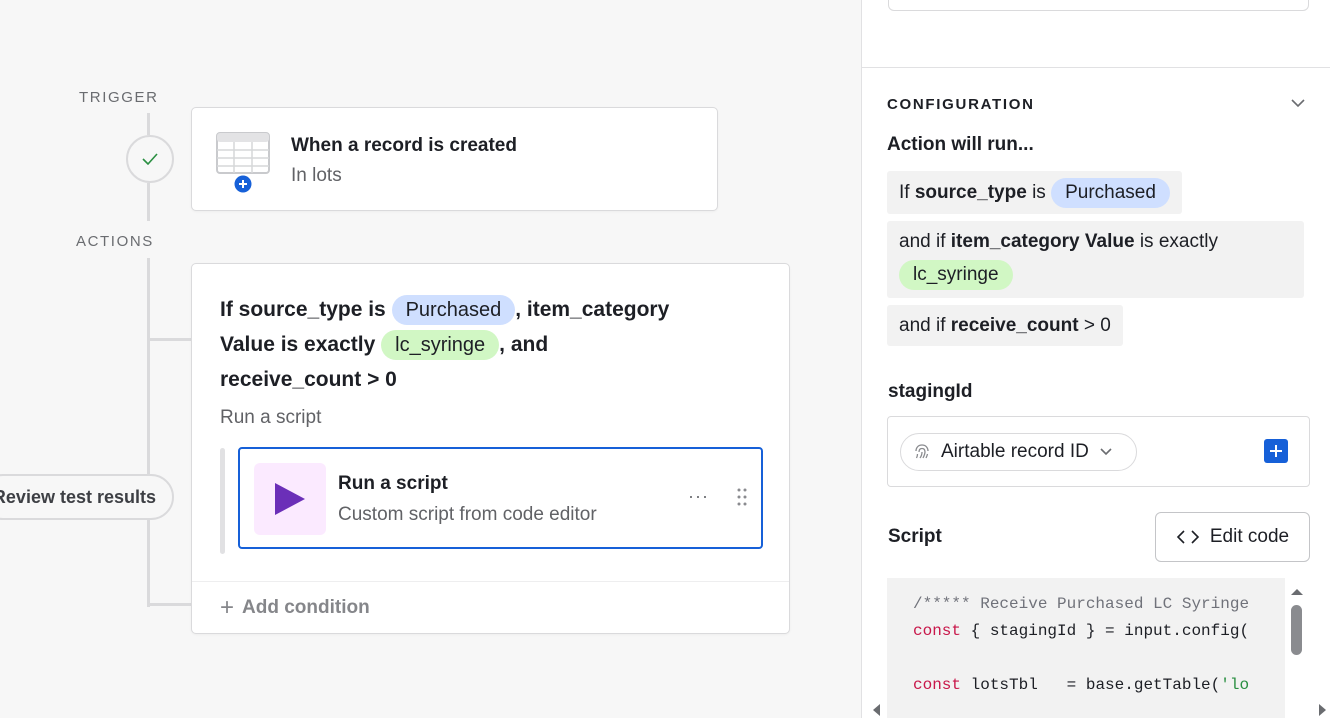 The height and width of the screenshot is (718, 1330). Describe the element at coordinates (222, 501) in the screenshot. I see `branch-indicator` at that location.